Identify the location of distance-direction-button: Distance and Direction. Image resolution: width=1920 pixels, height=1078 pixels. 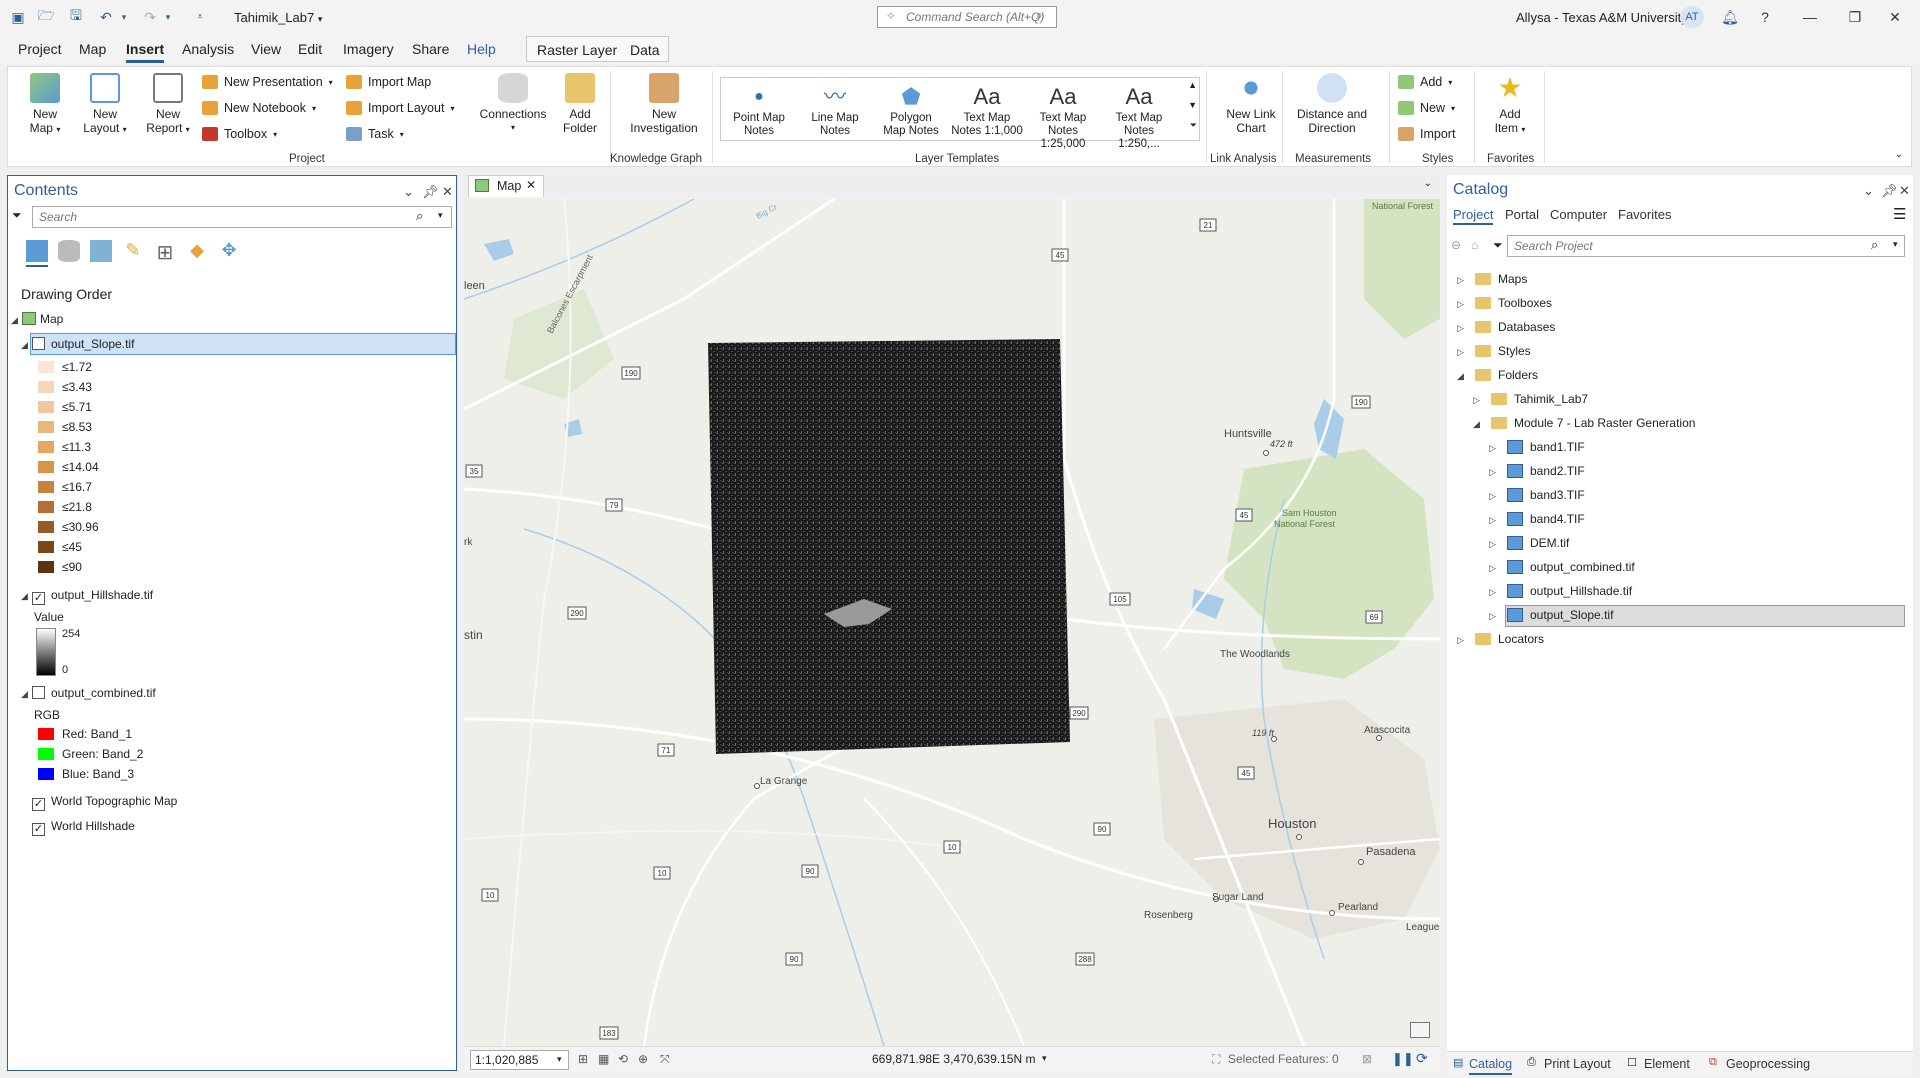
(1332, 104).